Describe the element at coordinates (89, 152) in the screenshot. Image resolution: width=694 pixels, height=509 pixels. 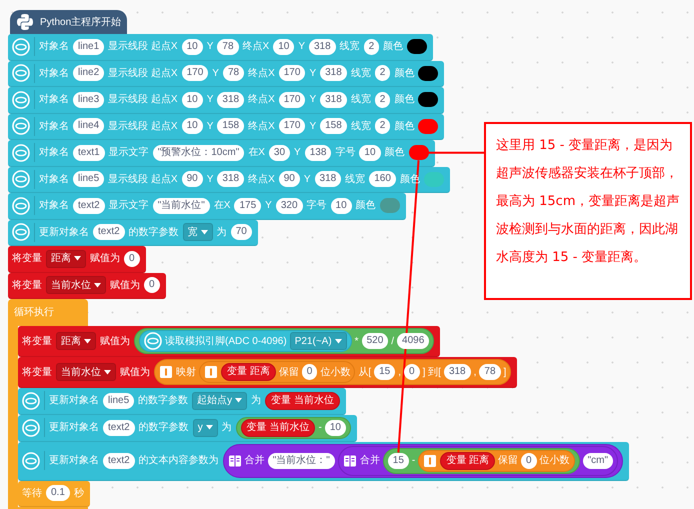
I see `value-field: text1` at that location.